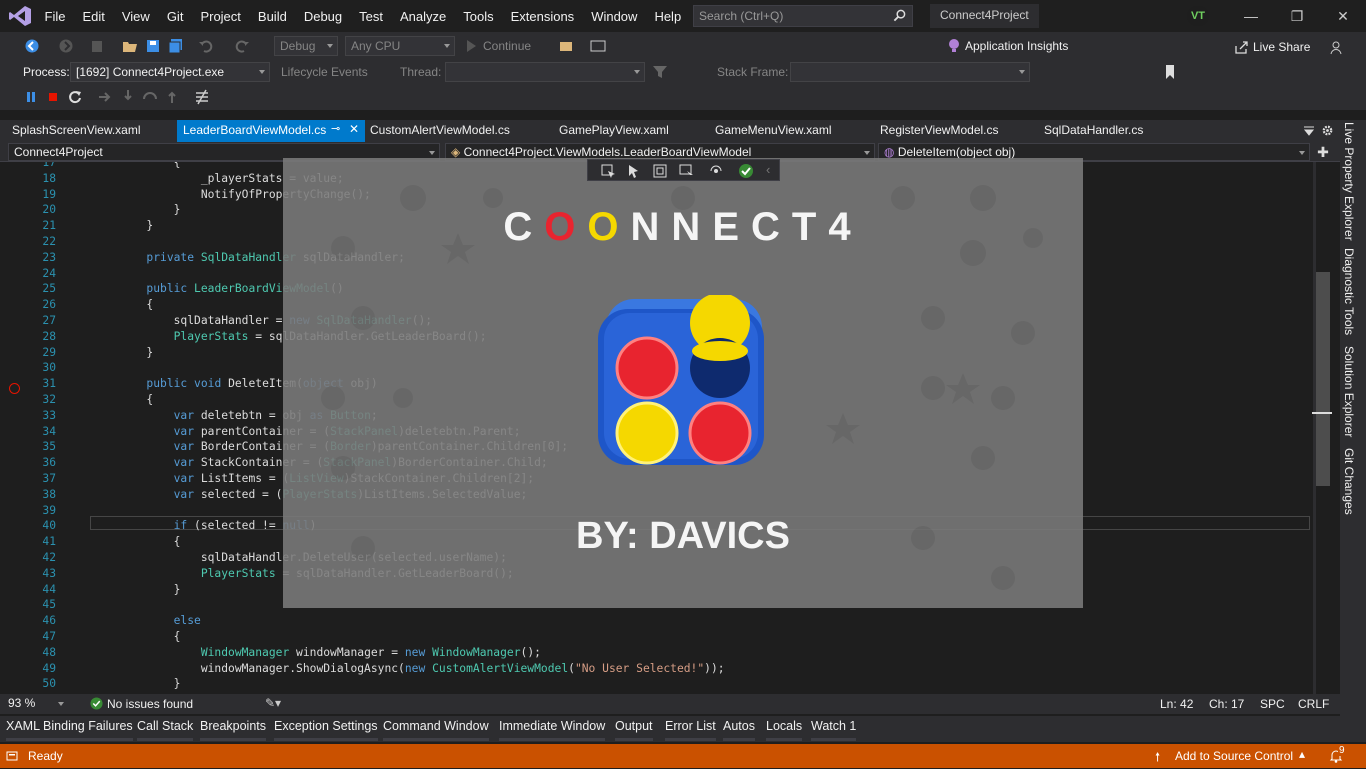  What do you see at coordinates (1251, 16) in the screenshot?
I see `minimize-button: —` at bounding box center [1251, 16].